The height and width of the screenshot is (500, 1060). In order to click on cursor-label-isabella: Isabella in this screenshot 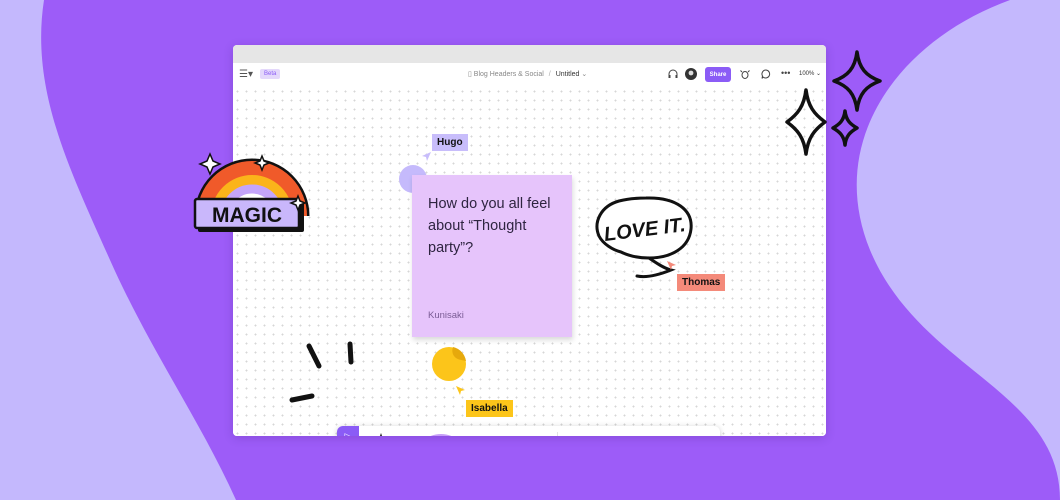, I will do `click(489, 408)`.